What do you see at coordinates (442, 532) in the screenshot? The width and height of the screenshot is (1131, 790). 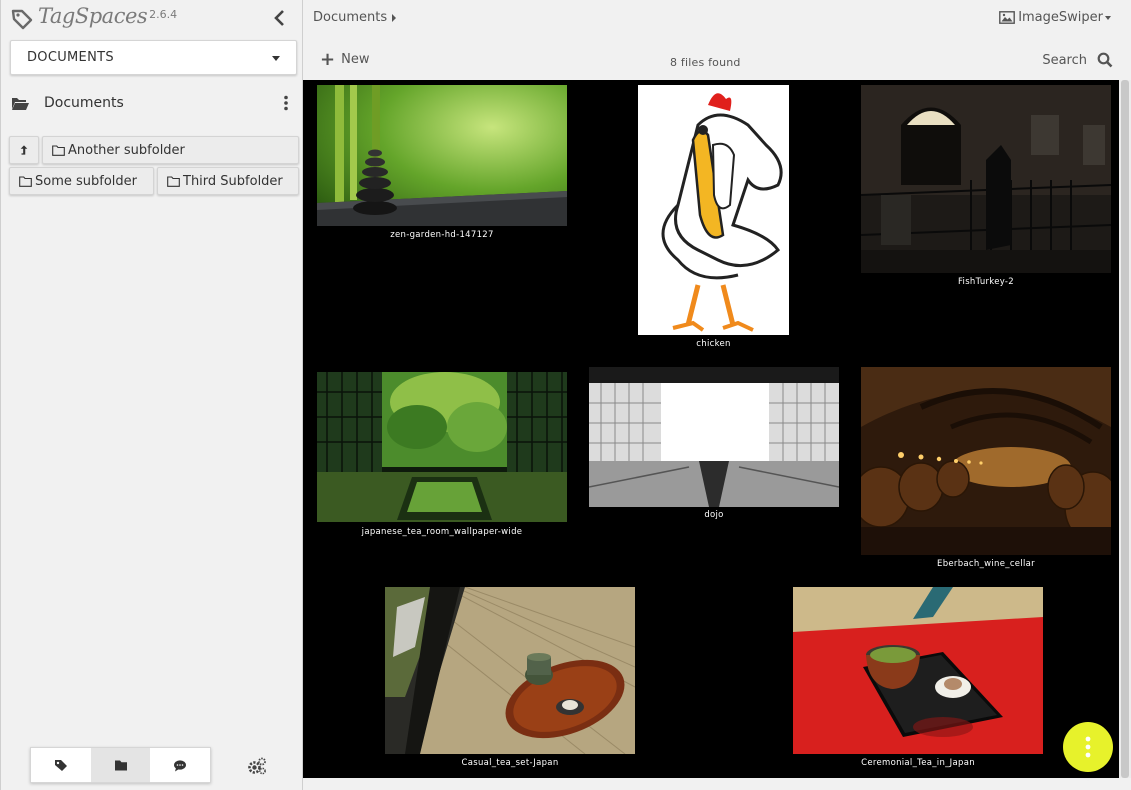 I see `file-name: japanese_tea_room_wallpaper-wide` at bounding box center [442, 532].